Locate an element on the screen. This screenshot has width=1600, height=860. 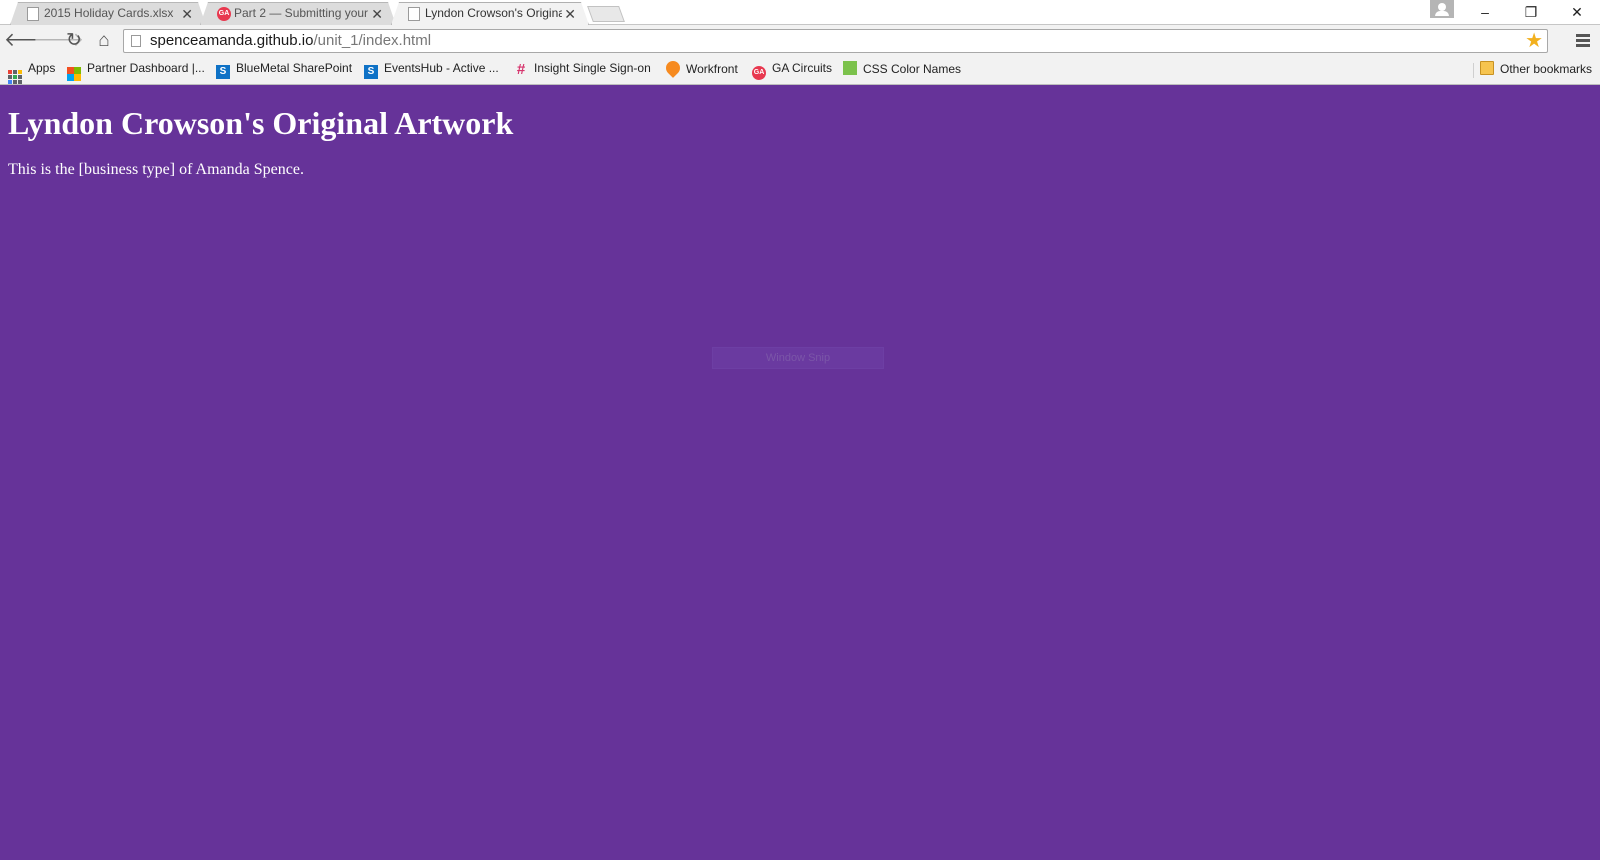
bookmark-bluemetal-sharepoint: S BlueMetal SharePoint is located at coordinates (284, 70).